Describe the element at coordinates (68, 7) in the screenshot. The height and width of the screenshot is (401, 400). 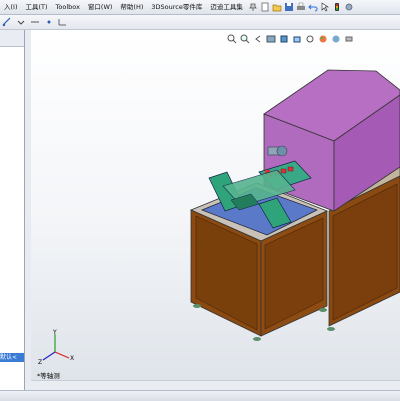
I see `menu-toolbox: Toolbox` at that location.